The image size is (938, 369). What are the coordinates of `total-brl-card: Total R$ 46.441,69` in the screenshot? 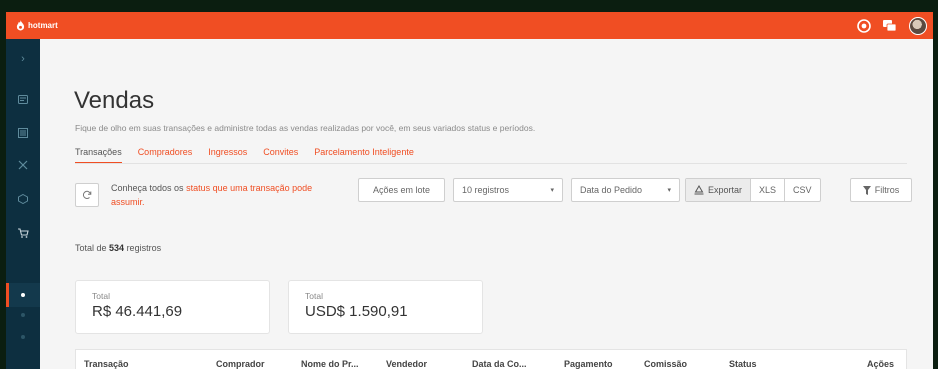 It's located at (172, 307).